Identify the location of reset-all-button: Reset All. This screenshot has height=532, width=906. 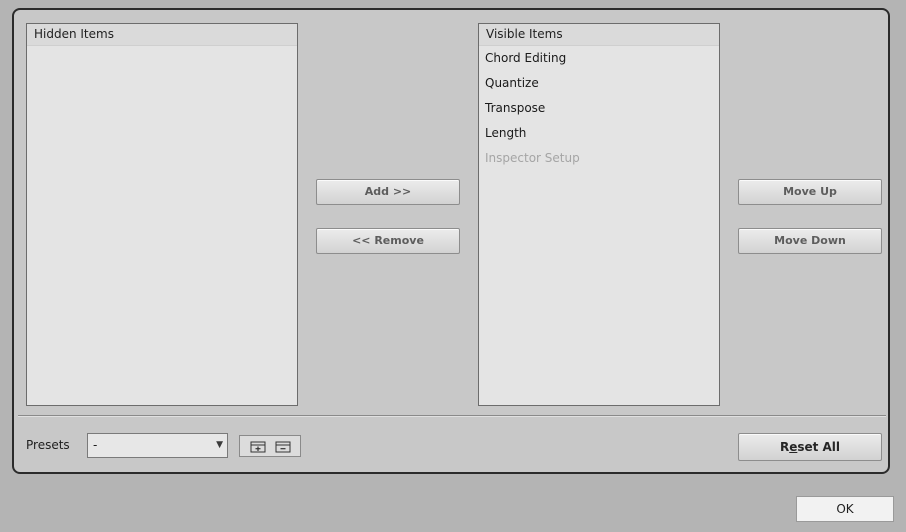
(810, 447).